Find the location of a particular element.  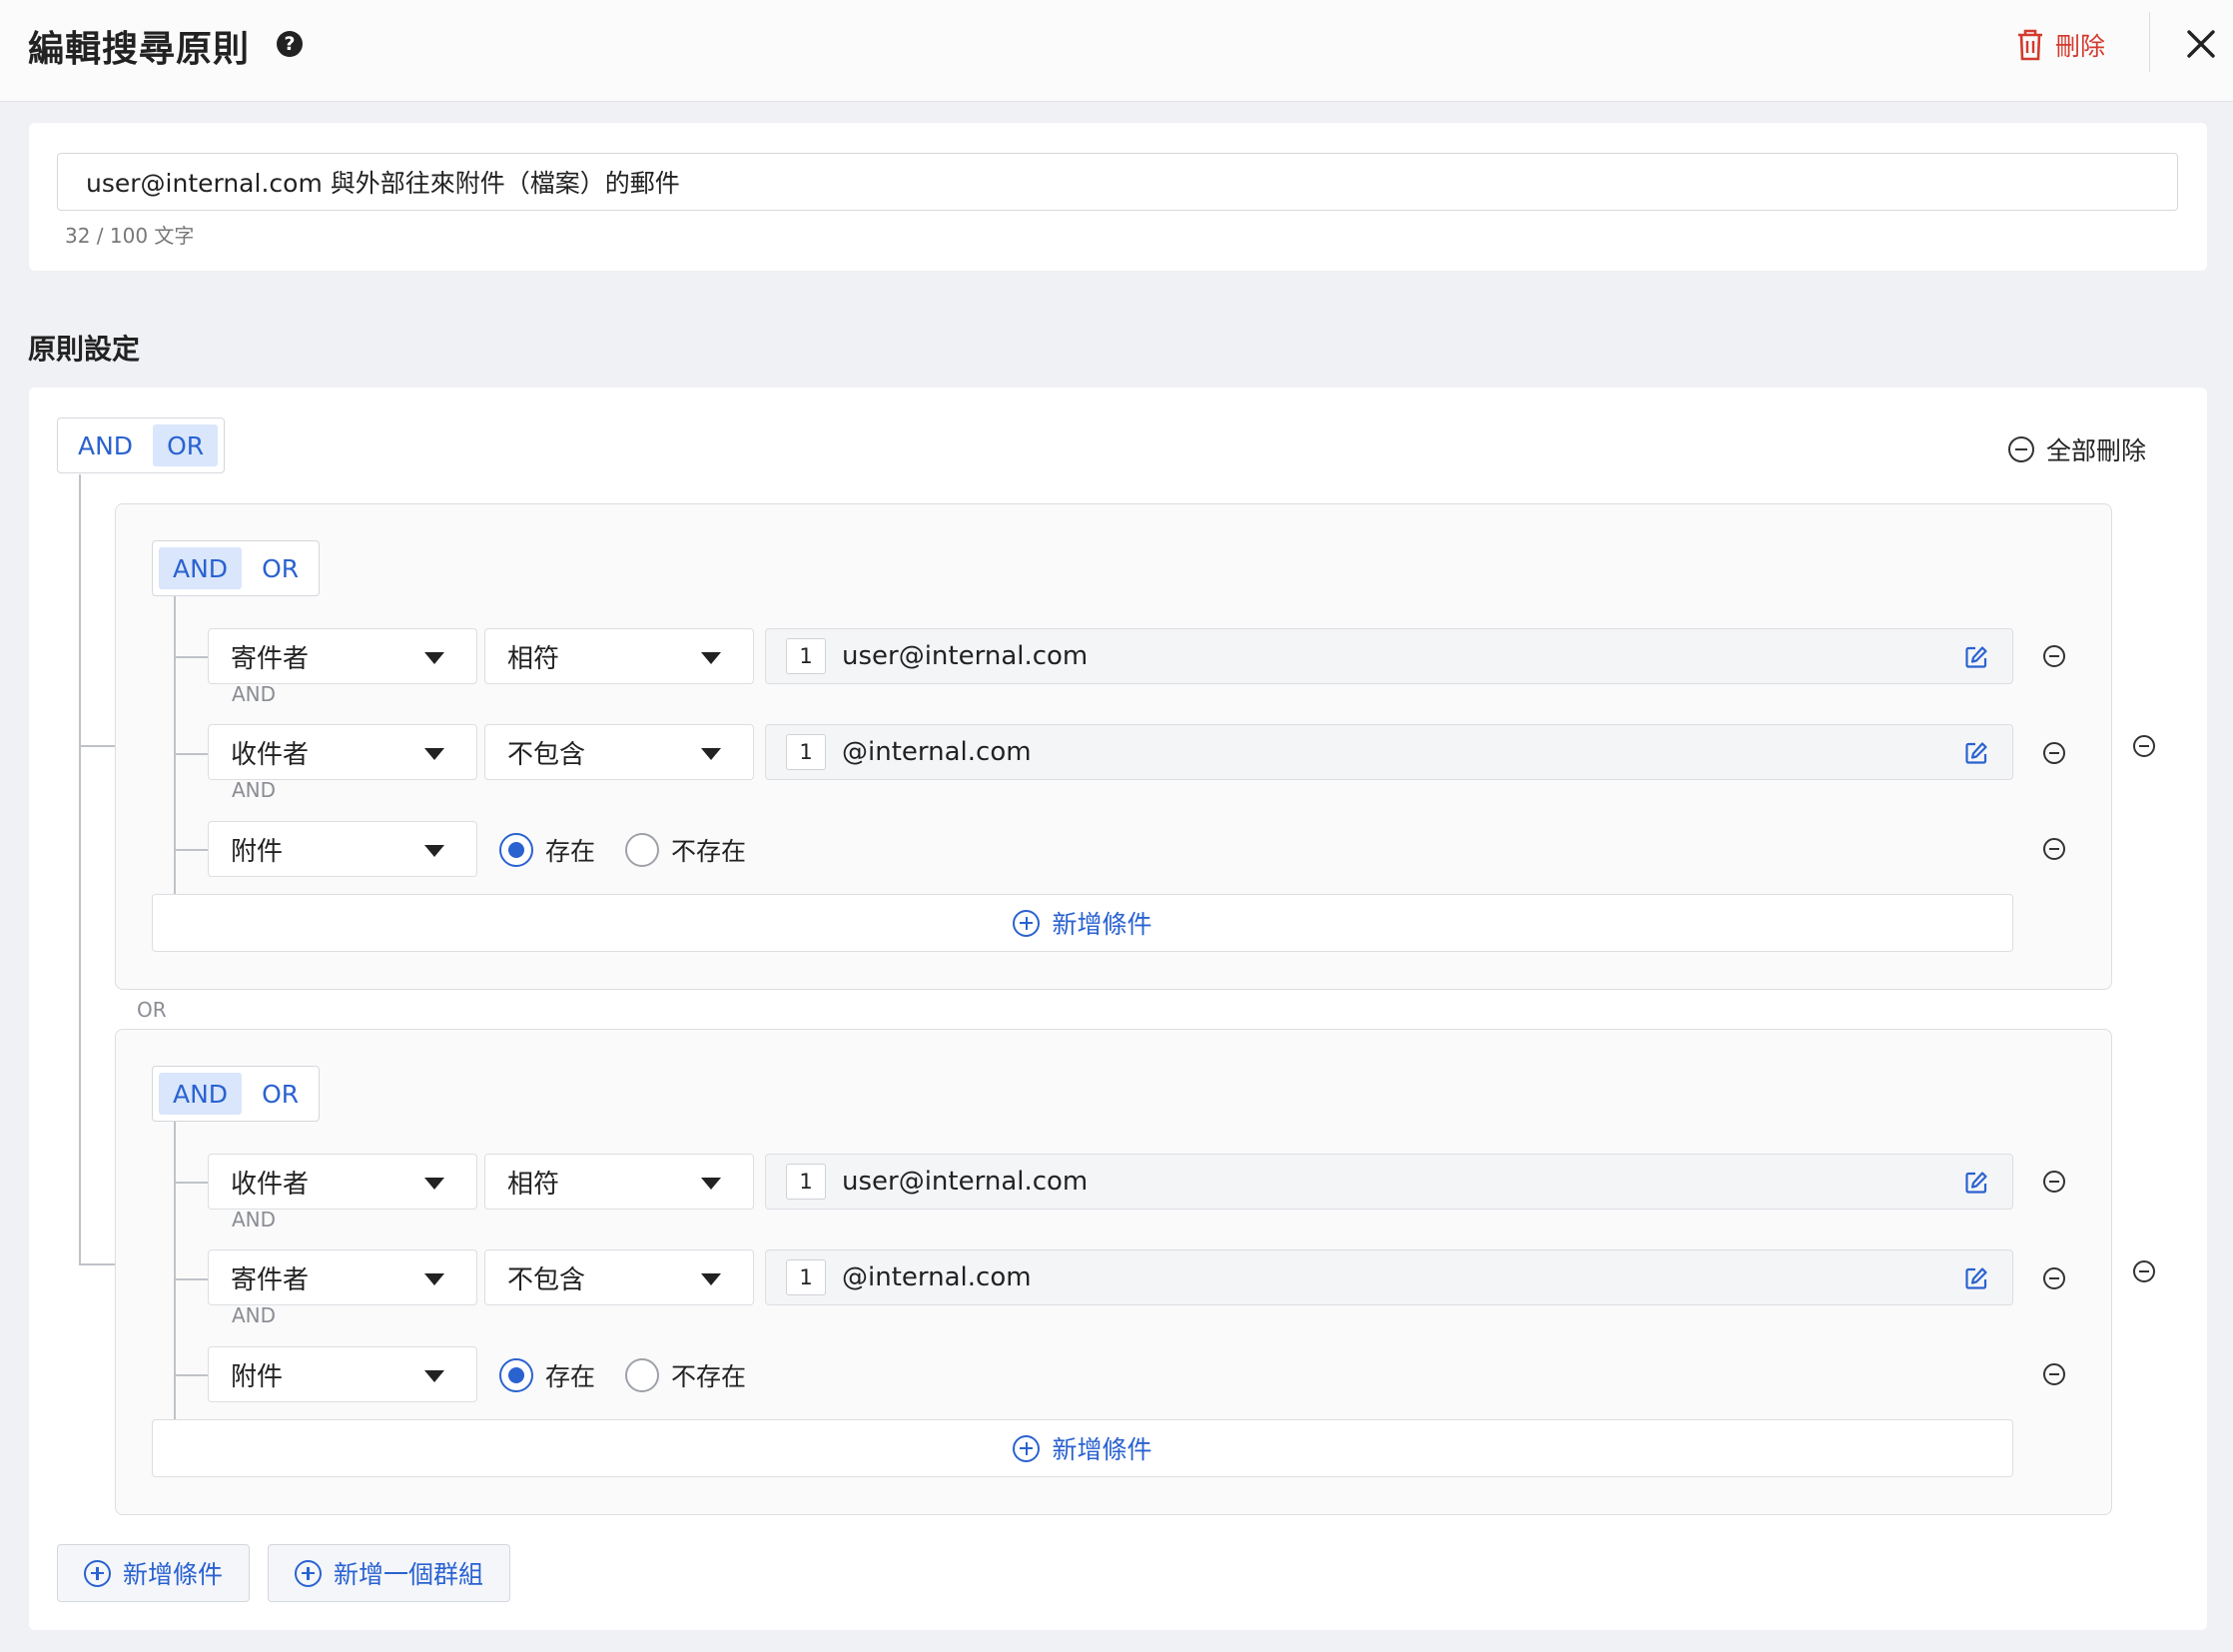

add-root-condition-label: 新增條件 is located at coordinates (173, 1574).